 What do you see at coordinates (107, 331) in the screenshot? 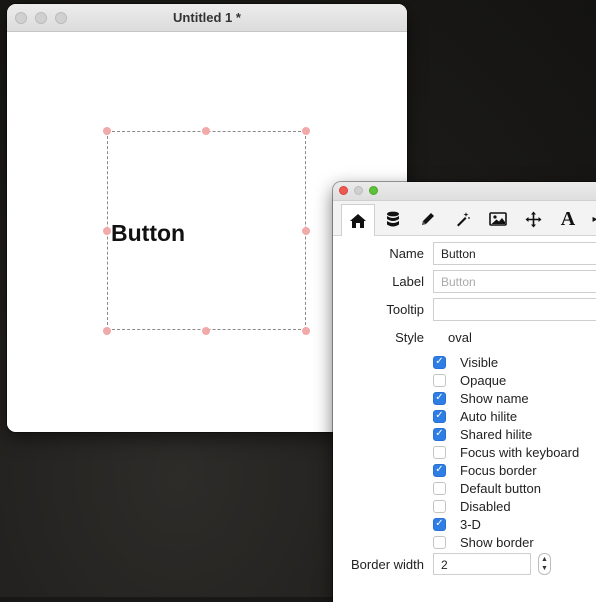
I see `resize-handle-bottom-left` at bounding box center [107, 331].